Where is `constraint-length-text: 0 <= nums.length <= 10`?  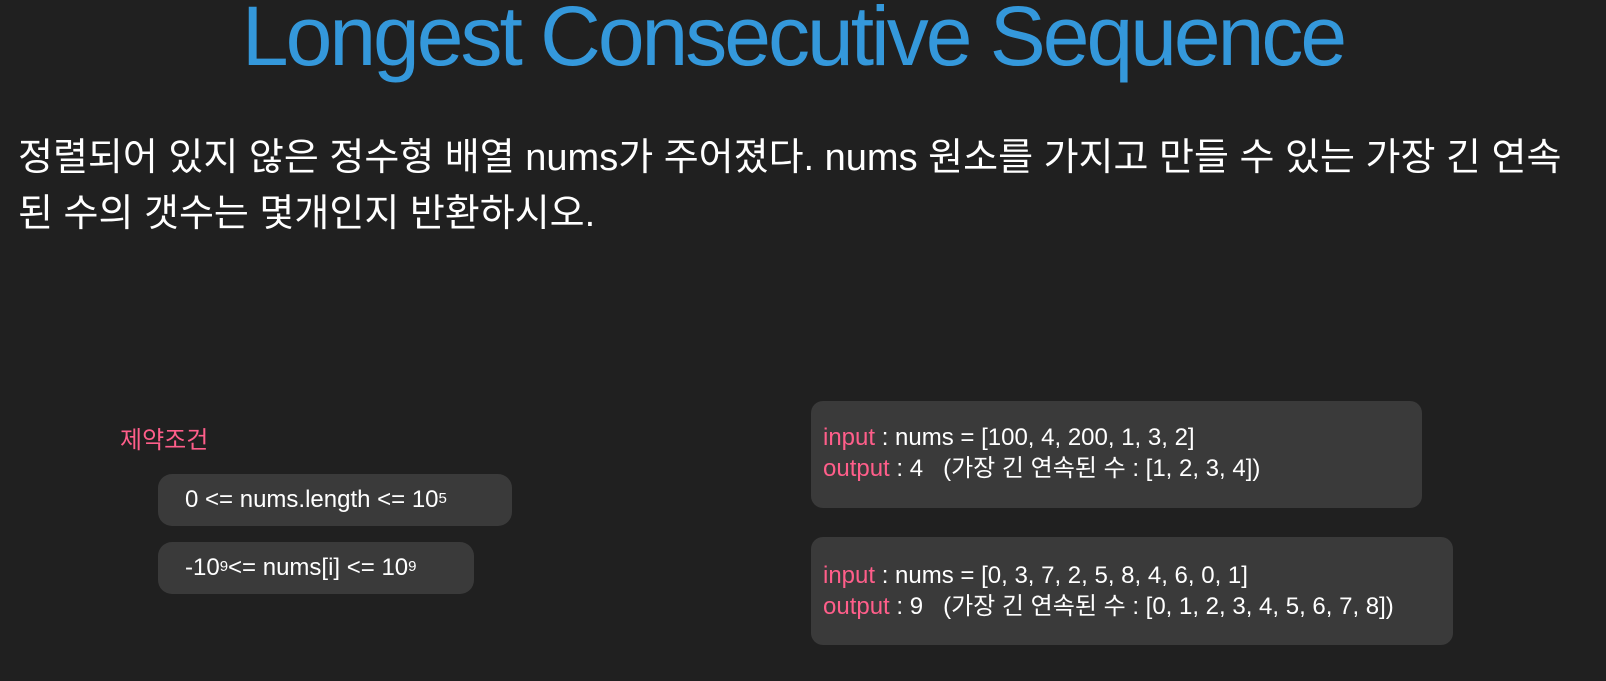 constraint-length-text: 0 <= nums.length <= 10 is located at coordinates (312, 499).